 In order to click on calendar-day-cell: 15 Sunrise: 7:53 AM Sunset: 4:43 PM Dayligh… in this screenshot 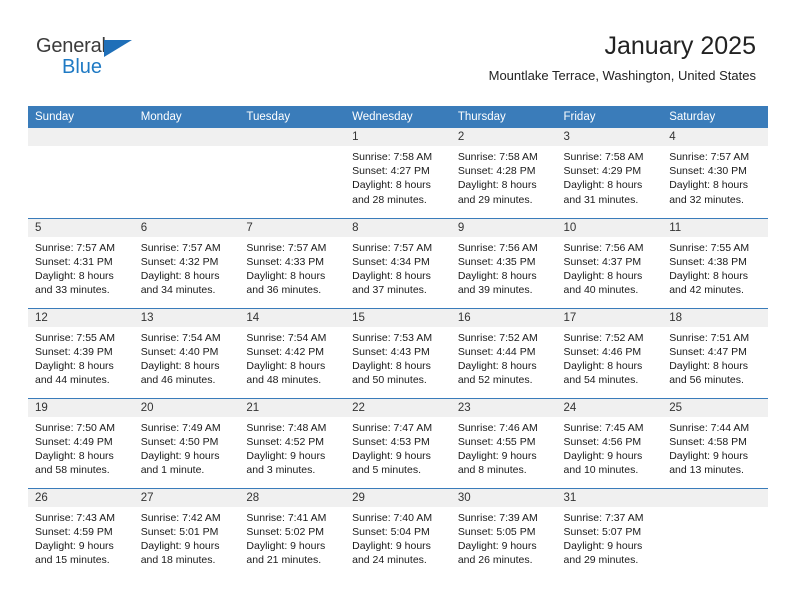, I will do `click(398, 352)`.